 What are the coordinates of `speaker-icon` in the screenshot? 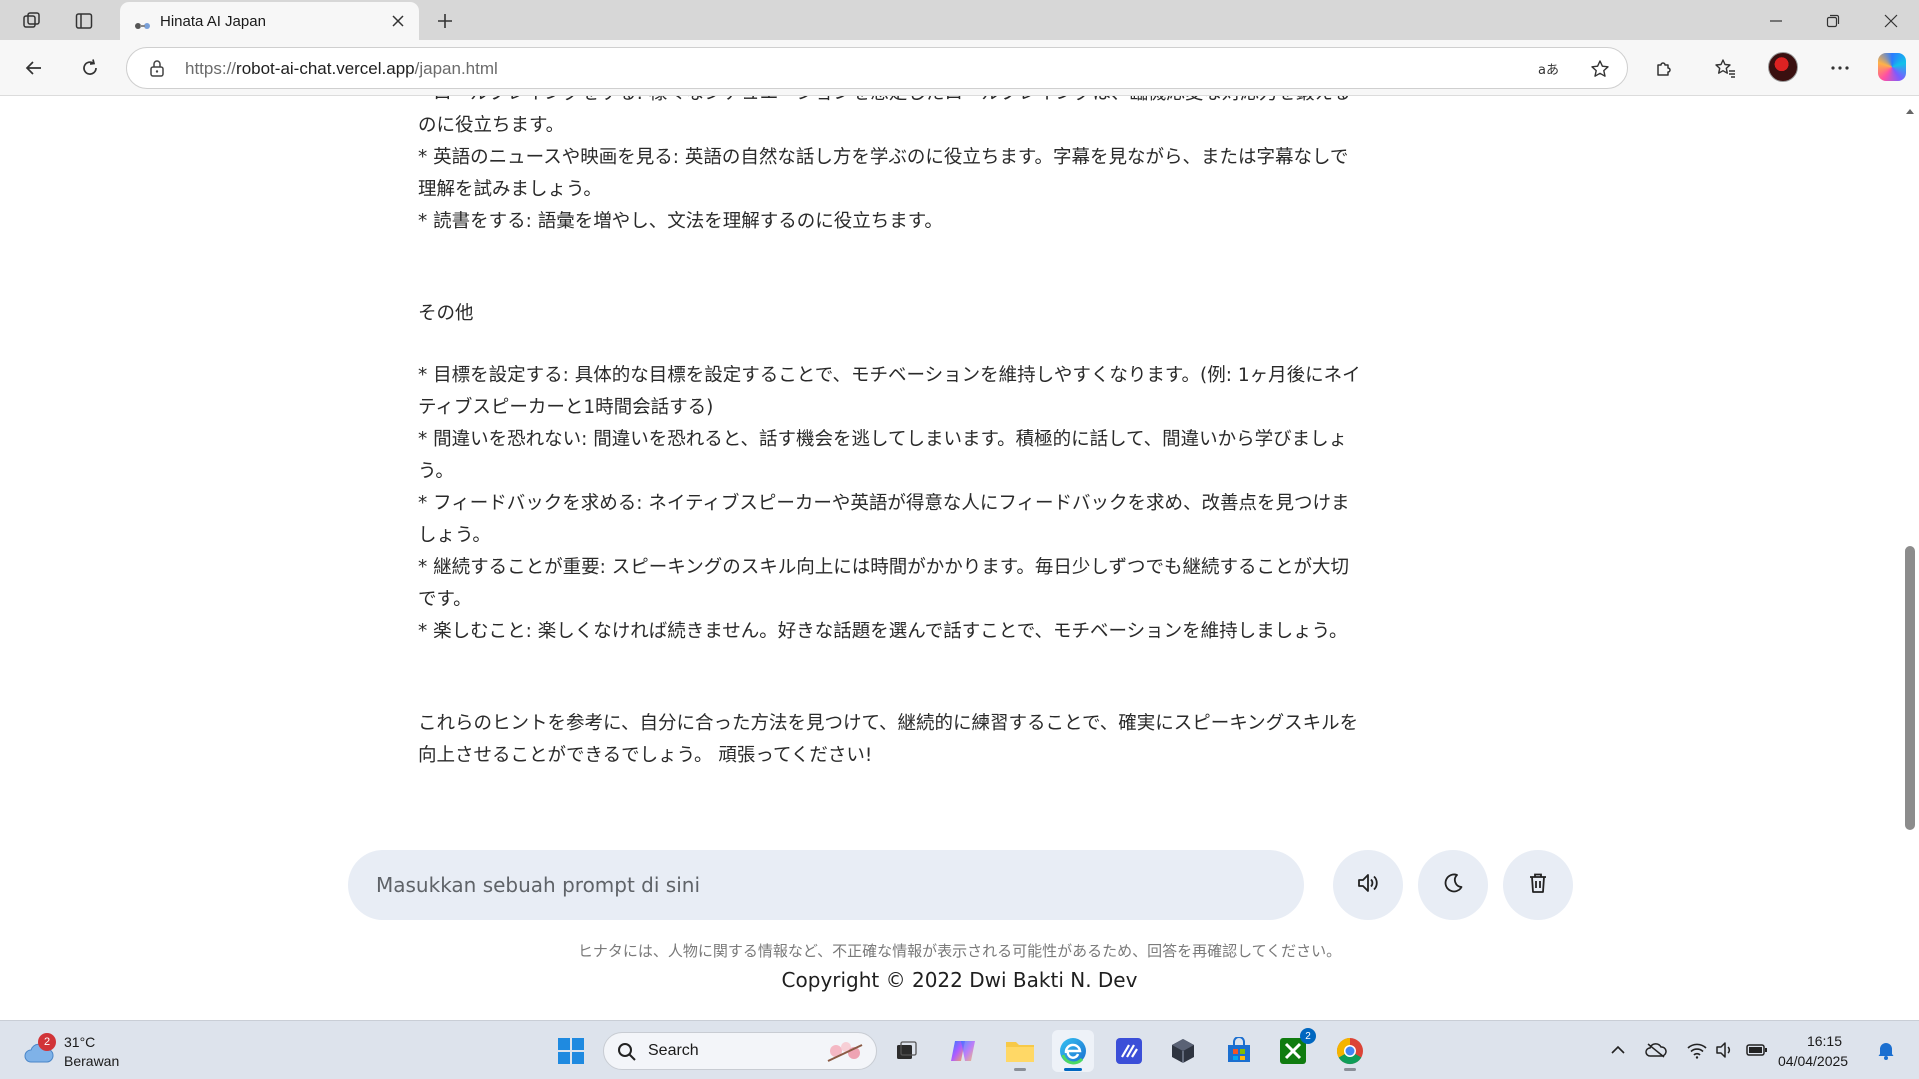 It's located at (1368, 885).